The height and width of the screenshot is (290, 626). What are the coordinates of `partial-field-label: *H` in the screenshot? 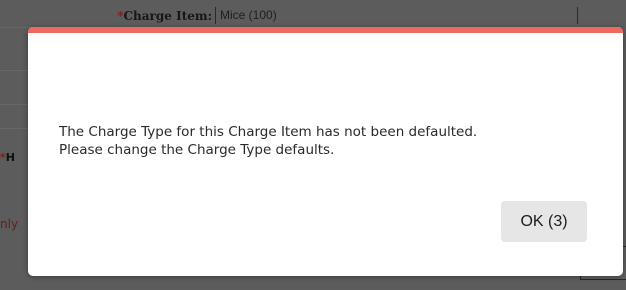 It's located at (7, 158).